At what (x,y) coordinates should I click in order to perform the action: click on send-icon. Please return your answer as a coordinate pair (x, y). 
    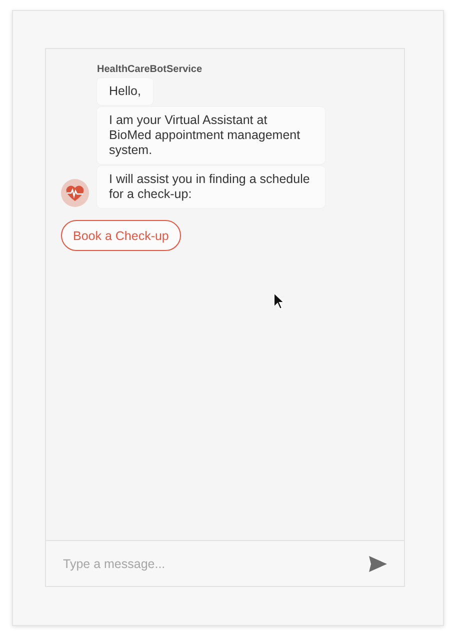
    Looking at the image, I should click on (378, 563).